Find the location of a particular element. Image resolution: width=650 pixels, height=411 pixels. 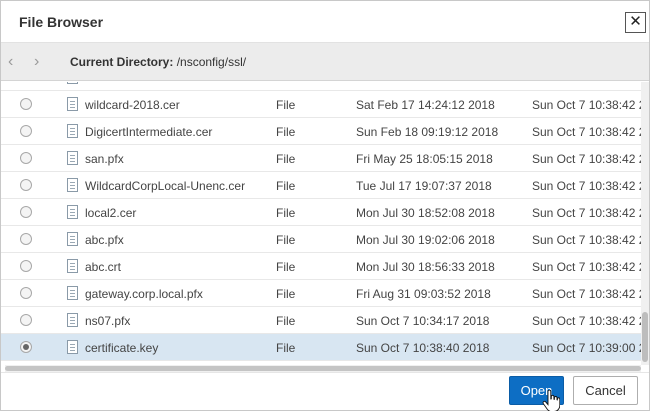

file-modified: Sun Oct 7 10:34:17 2018 is located at coordinates (423, 321).